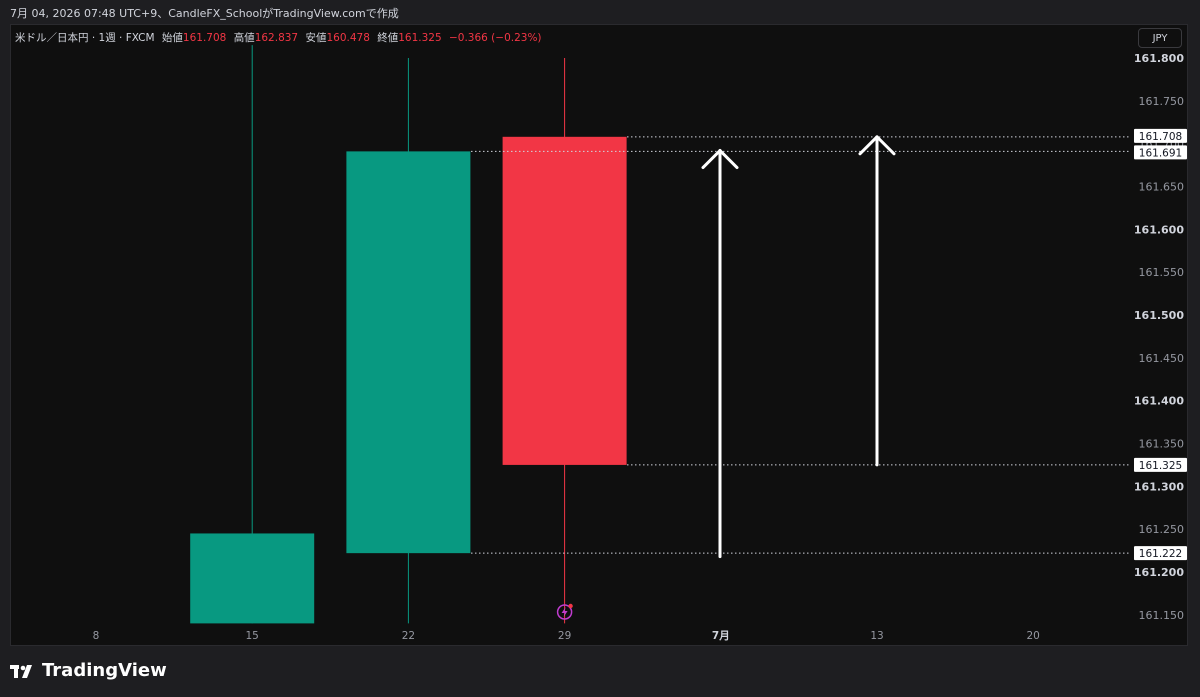  What do you see at coordinates (1159, 572) in the screenshot?
I see `y-tick-label: 161.200` at bounding box center [1159, 572].